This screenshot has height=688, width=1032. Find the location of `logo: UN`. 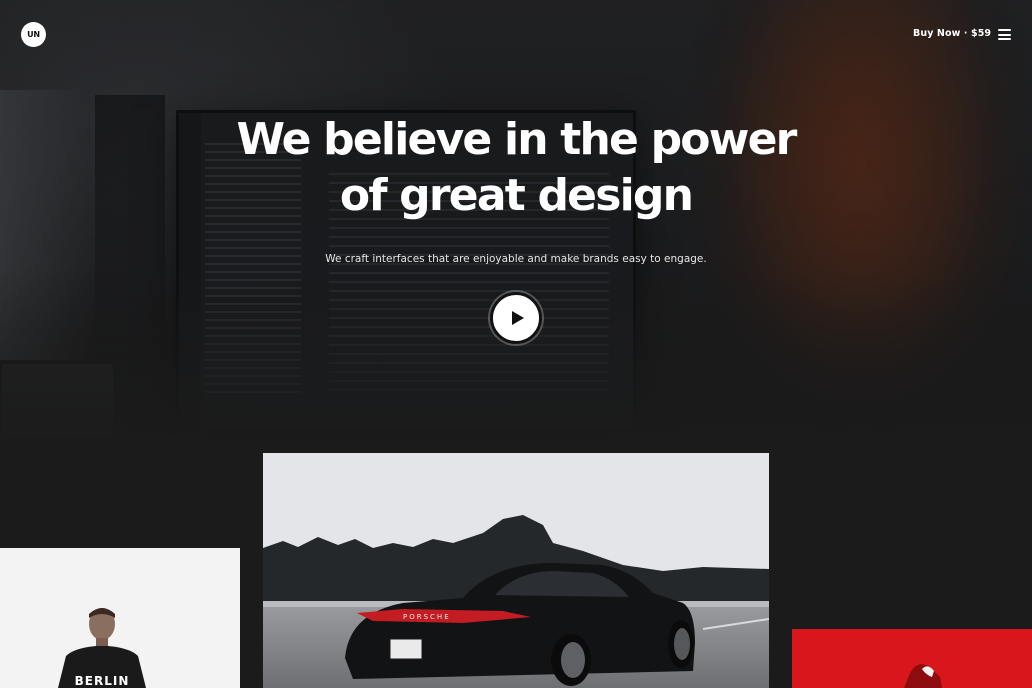

logo: UN is located at coordinates (33, 34).